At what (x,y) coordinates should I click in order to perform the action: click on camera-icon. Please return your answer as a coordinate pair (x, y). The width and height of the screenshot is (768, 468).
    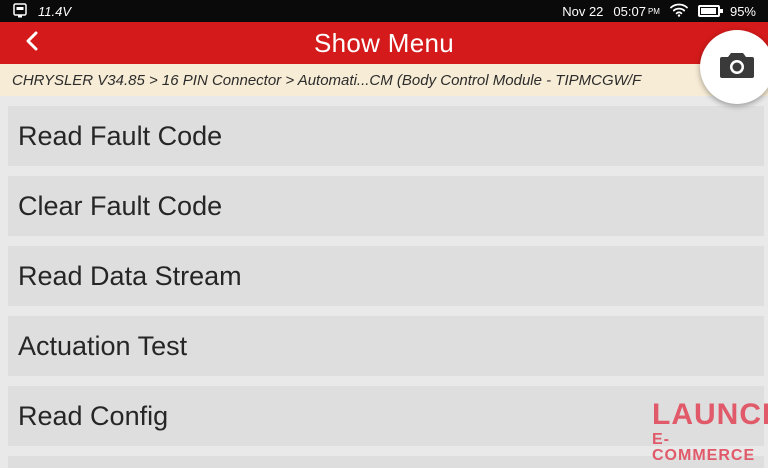
    Looking at the image, I should click on (737, 67).